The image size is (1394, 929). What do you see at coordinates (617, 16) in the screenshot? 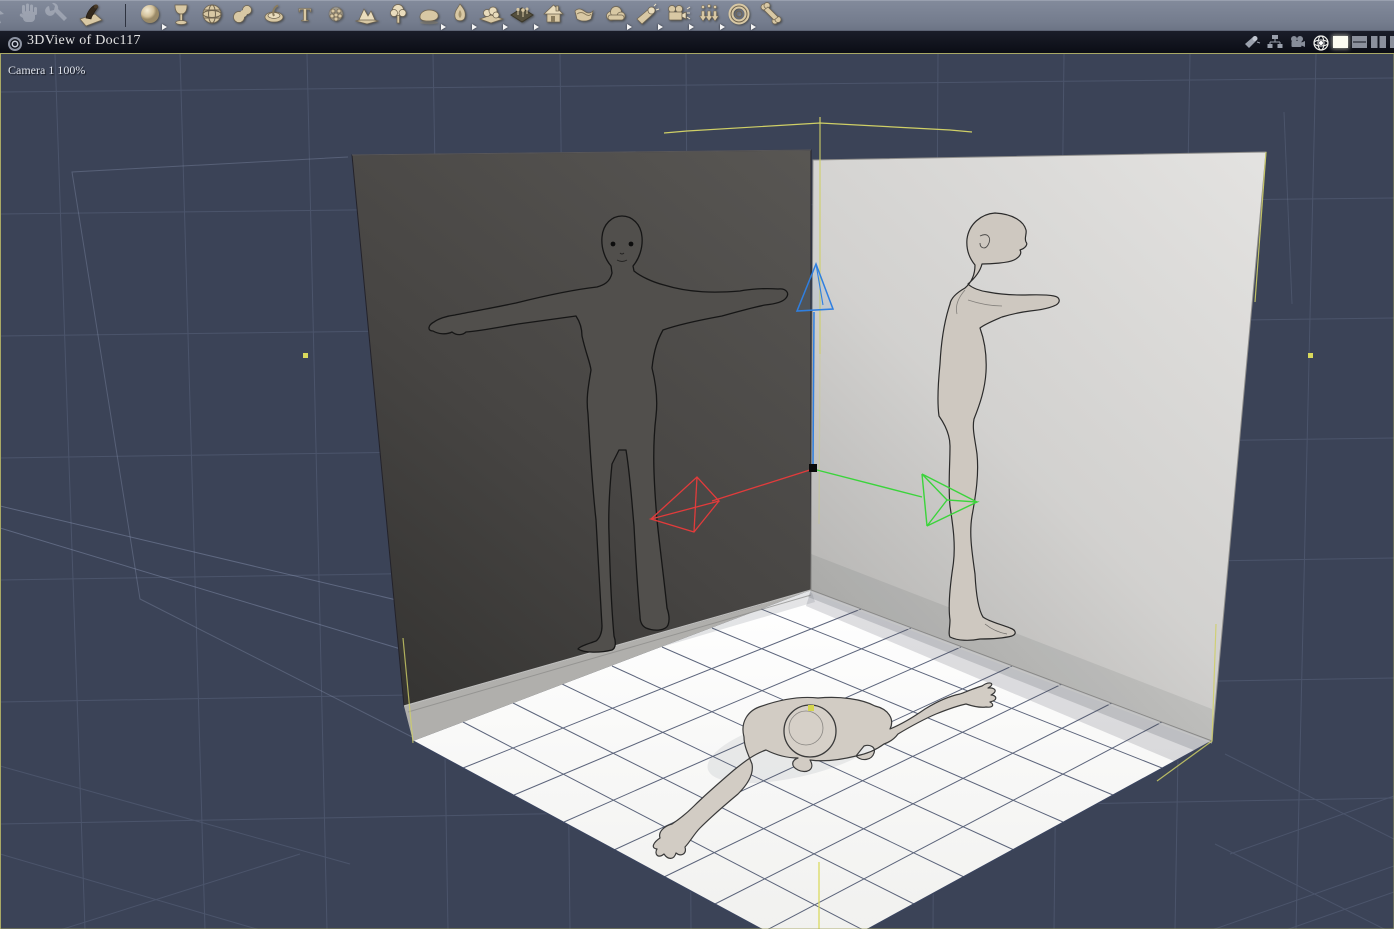
I see `cloud-tool` at bounding box center [617, 16].